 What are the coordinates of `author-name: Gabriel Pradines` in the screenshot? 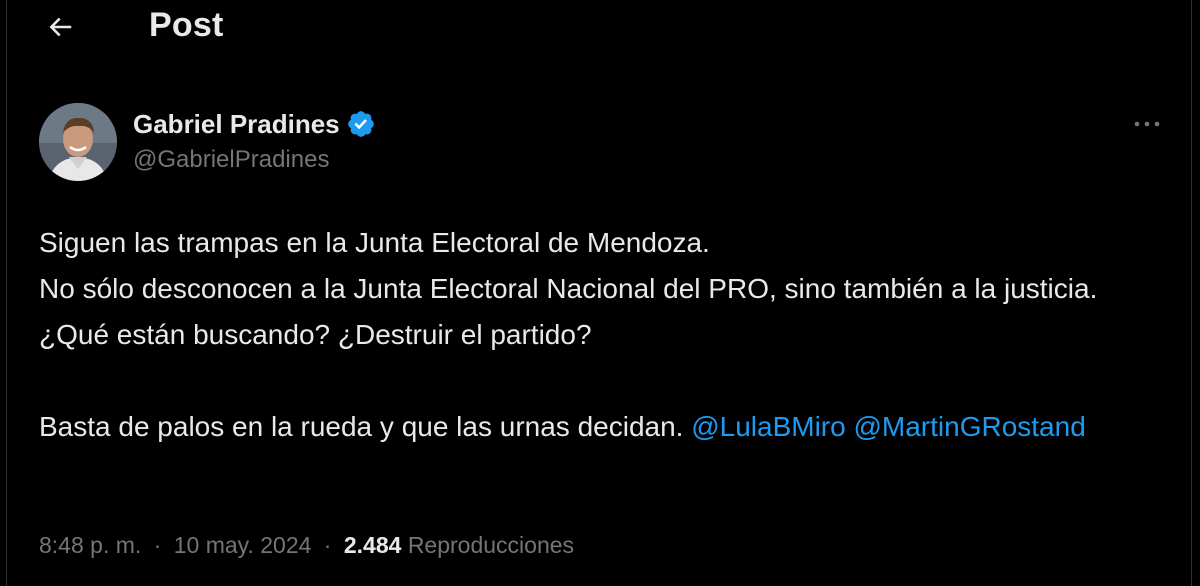 It's located at (236, 124).